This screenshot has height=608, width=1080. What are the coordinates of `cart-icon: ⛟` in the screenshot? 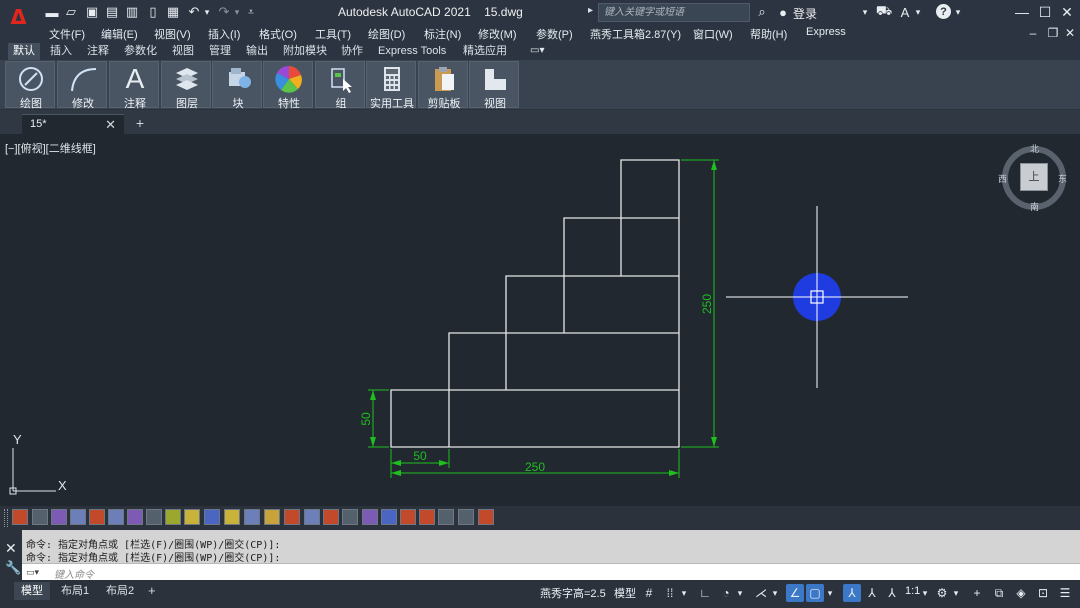 It's located at (884, 11).